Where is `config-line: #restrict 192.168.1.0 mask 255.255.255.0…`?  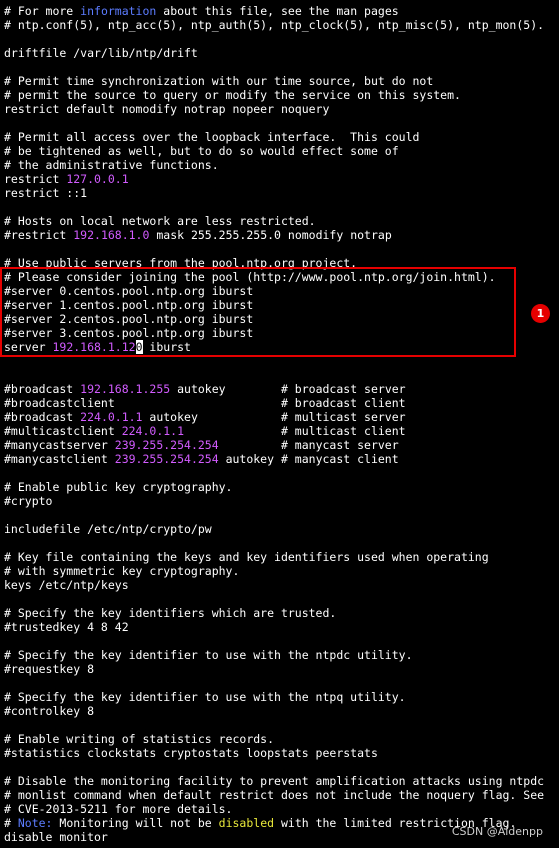
config-line: #restrict 192.168.1.0 mask 255.255.255.0… is located at coordinates (281, 235).